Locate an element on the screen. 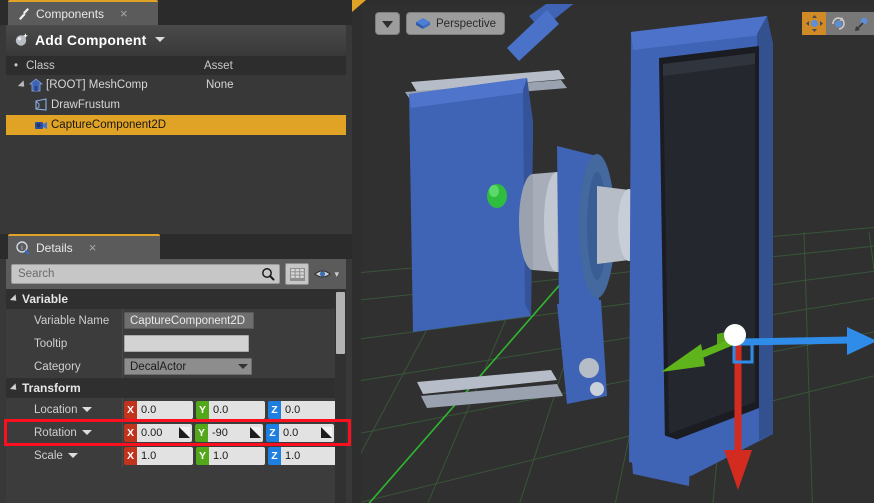  rotation-x-value: 0.00 is located at coordinates (164, 432).